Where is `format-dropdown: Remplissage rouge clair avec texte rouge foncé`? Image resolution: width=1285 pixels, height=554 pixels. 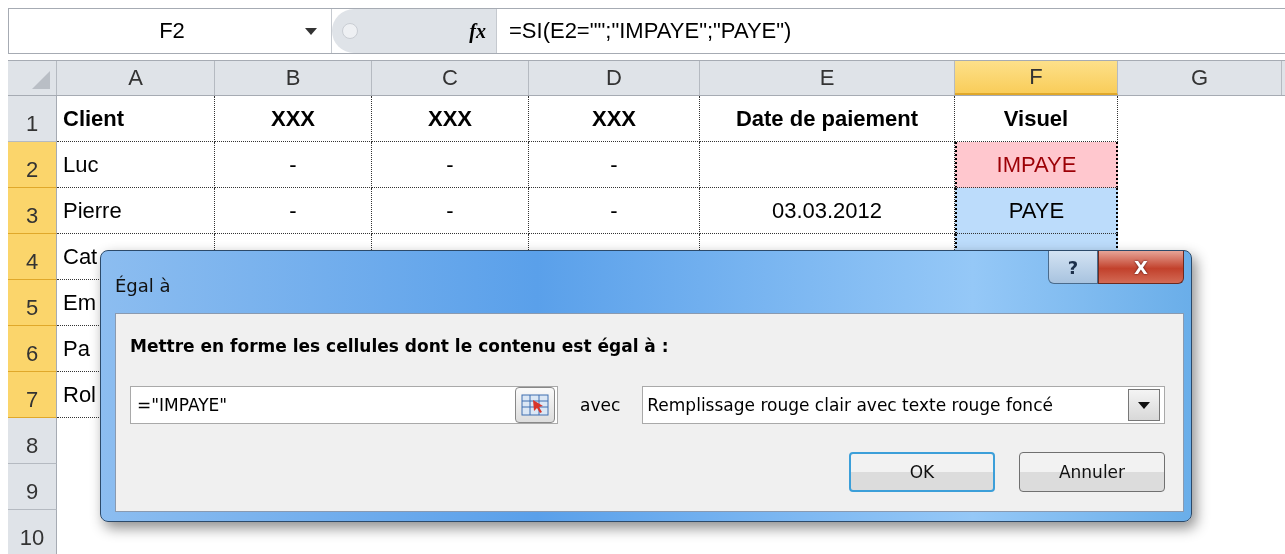
format-dropdown: Remplissage rouge clair avec texte rouge foncé is located at coordinates (903, 405).